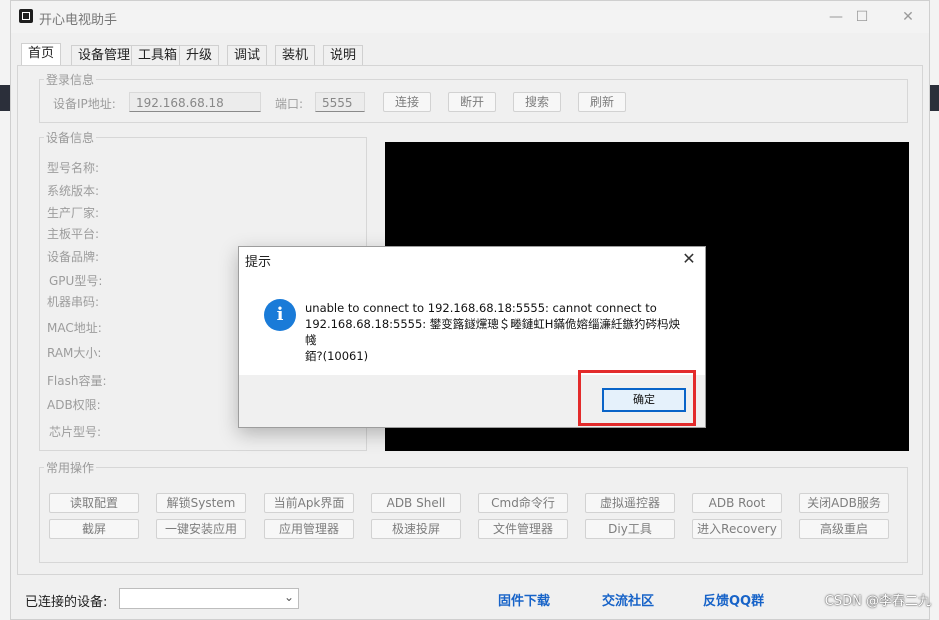 This screenshot has width=939, height=620. Describe the element at coordinates (73, 213) in the screenshot. I see `manufacturer-label: 生产厂家:` at that location.